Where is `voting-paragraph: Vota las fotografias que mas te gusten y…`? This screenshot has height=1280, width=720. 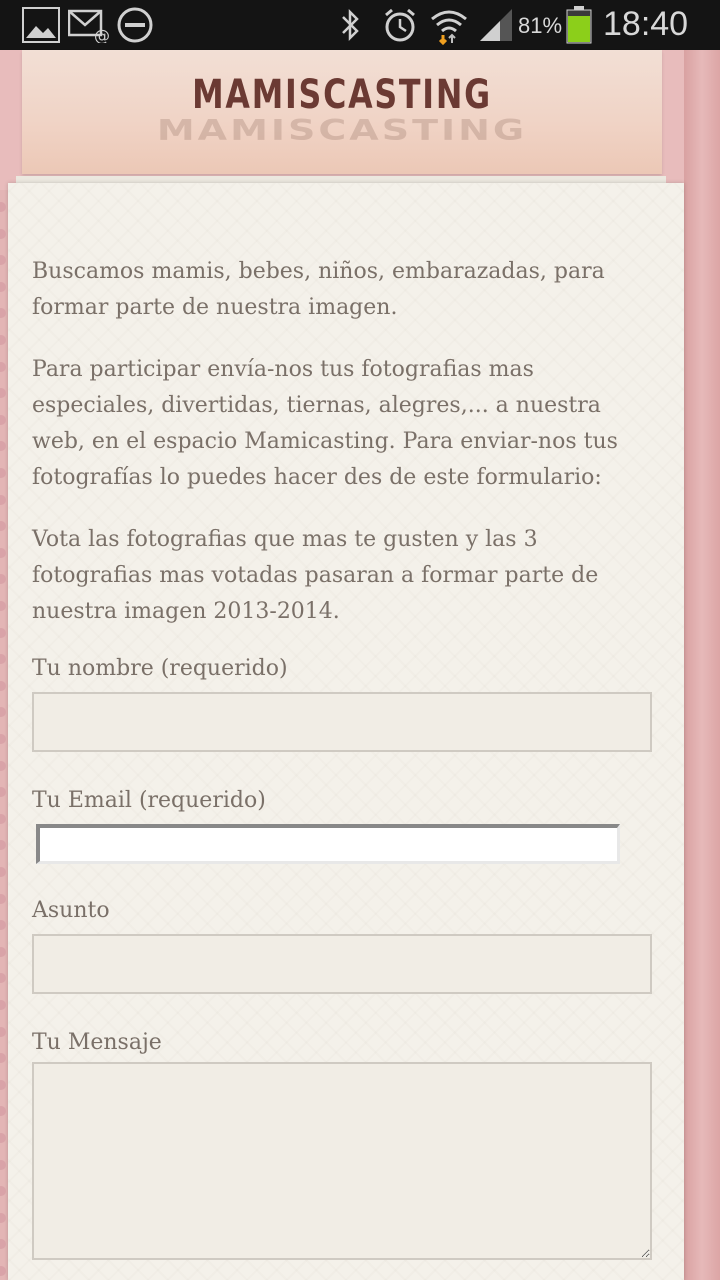 voting-paragraph: Vota las fotografias que mas te gusten y… is located at coordinates (315, 575).